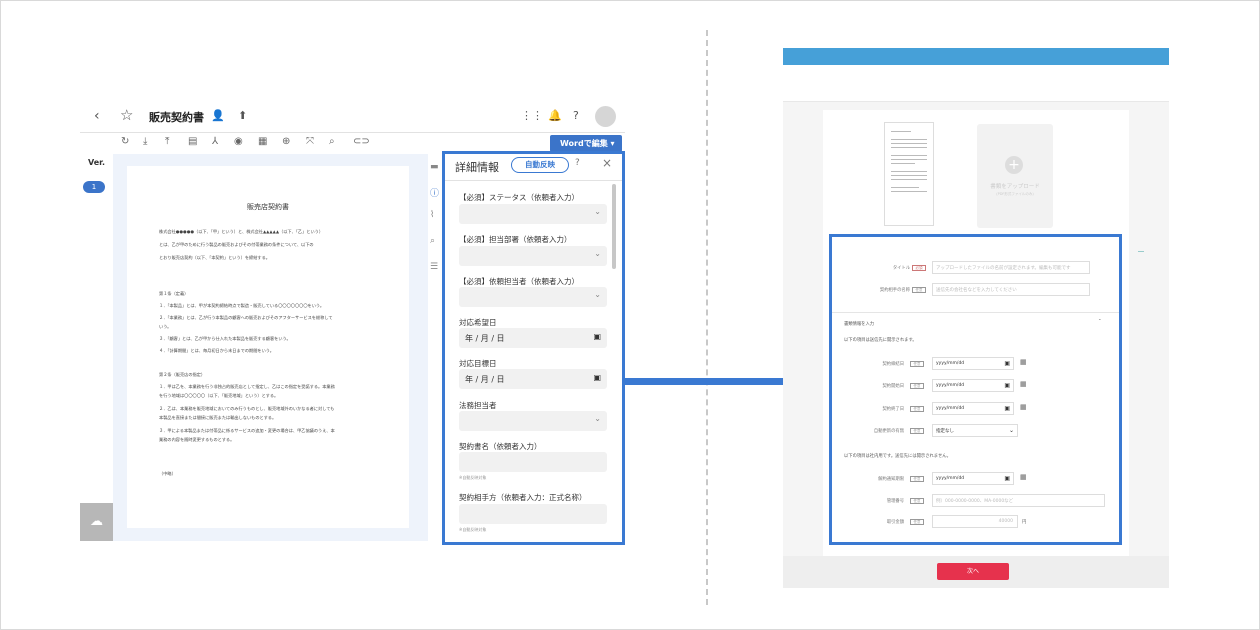  Describe the element at coordinates (901, 268) in the screenshot. I see `title-label: タイトル` at that location.